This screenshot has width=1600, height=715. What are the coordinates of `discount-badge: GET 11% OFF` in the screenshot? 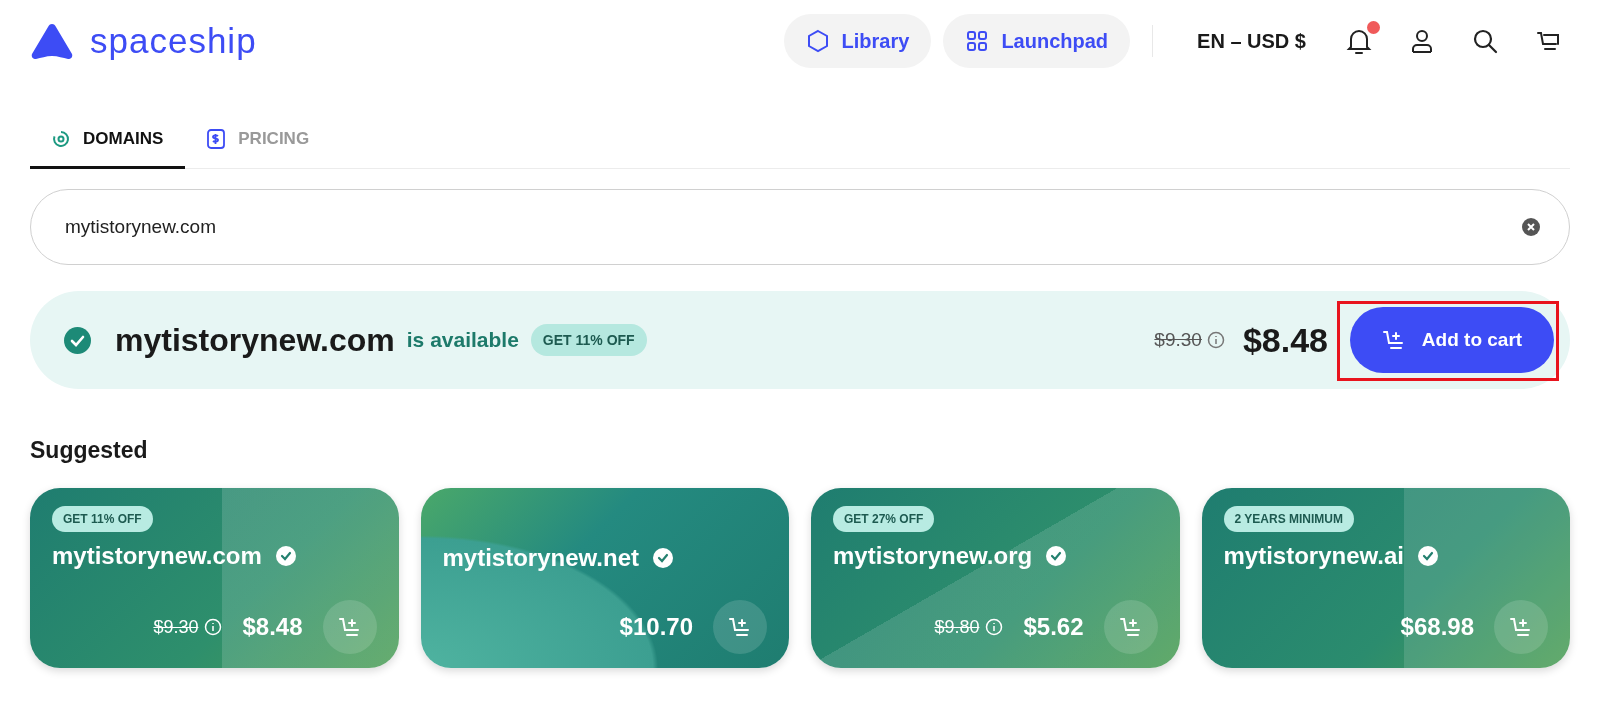 It's located at (588, 340).